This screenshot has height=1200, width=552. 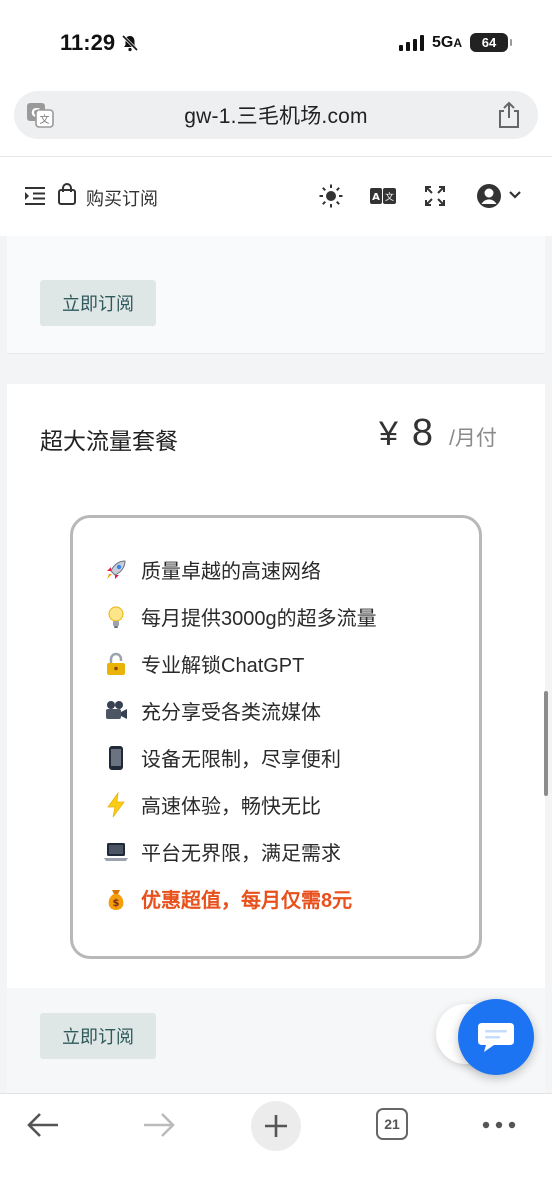 I want to click on feature-text: 设备无限制，尽享便利, so click(x=241, y=760).